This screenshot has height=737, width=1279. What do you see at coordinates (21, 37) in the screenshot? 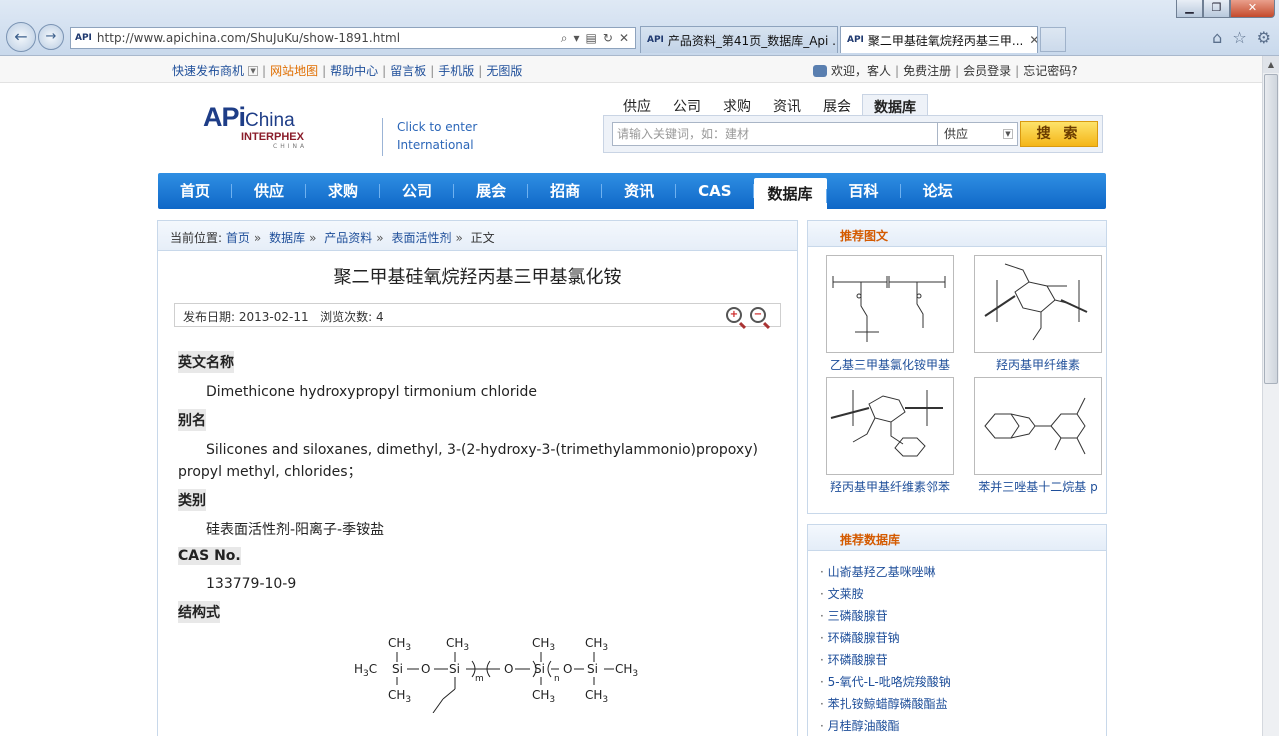
I see `back-button: ←` at bounding box center [21, 37].